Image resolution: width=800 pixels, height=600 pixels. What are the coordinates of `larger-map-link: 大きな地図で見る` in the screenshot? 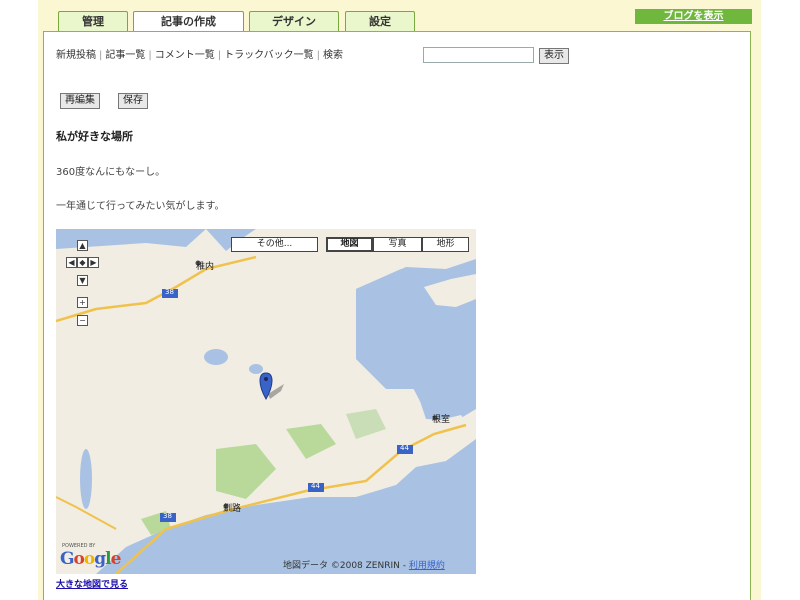 It's located at (92, 583).